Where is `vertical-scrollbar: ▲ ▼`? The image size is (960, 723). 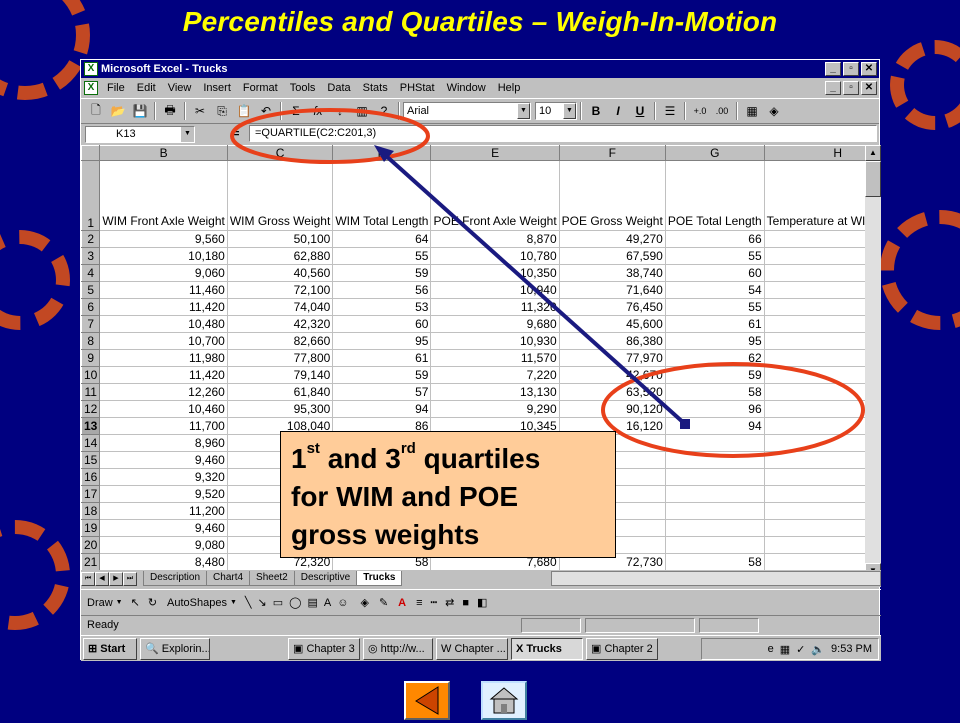
vertical-scrollbar: ▲ ▼ is located at coordinates (873, 362).